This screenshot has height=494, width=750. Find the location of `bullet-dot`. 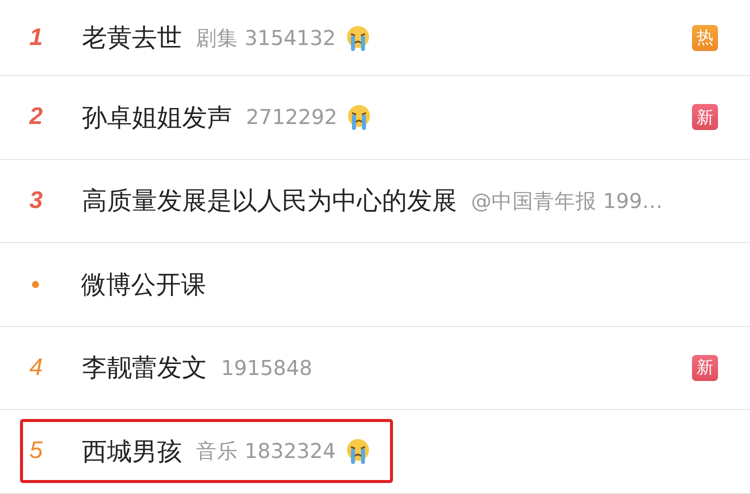

bullet-dot is located at coordinates (35, 284).